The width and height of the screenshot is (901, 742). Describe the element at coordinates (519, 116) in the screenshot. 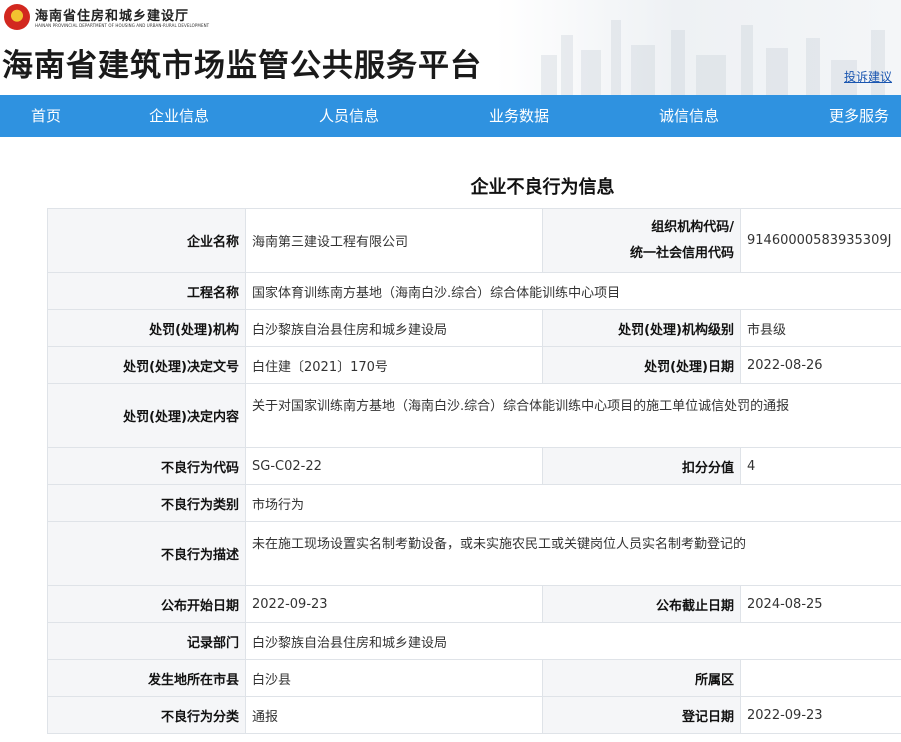

I see `nav-item-business-data: 业务数据` at that location.